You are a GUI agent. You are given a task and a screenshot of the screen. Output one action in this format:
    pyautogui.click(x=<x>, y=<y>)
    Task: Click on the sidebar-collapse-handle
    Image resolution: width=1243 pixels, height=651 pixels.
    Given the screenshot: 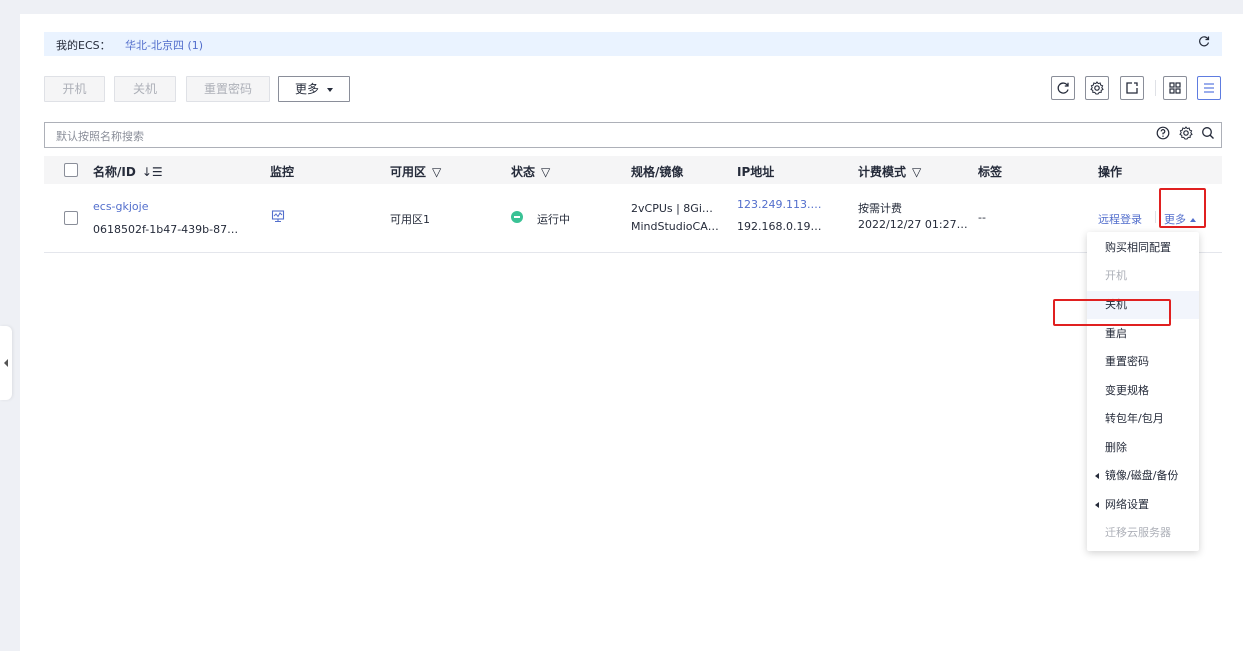 What is the action you would take?
    pyautogui.click(x=6, y=363)
    